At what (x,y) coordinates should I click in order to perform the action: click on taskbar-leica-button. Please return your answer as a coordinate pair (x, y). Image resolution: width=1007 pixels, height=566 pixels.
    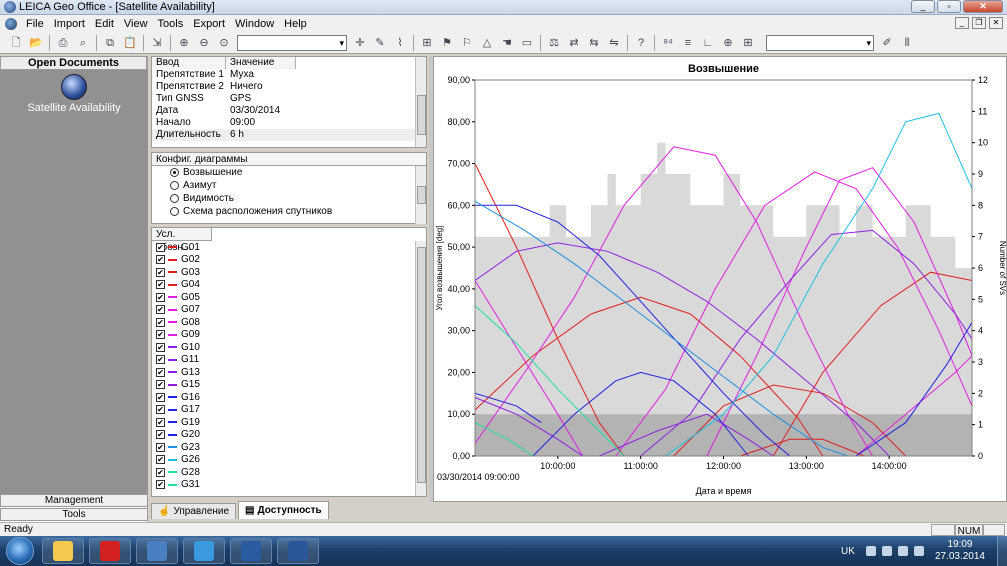
    Looking at the image, I should click on (251, 551).